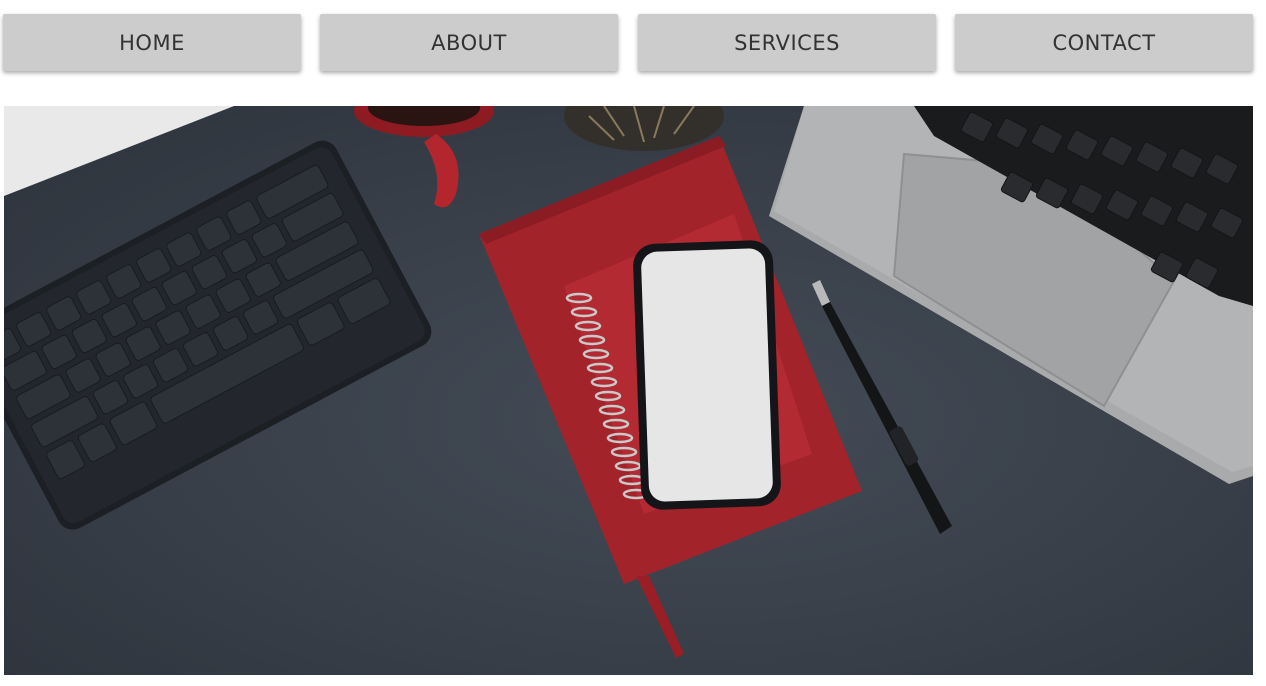 Image resolution: width=1266 pixels, height=686 pixels. What do you see at coordinates (469, 42) in the screenshot?
I see `nav-about-button: ABOUT` at bounding box center [469, 42].